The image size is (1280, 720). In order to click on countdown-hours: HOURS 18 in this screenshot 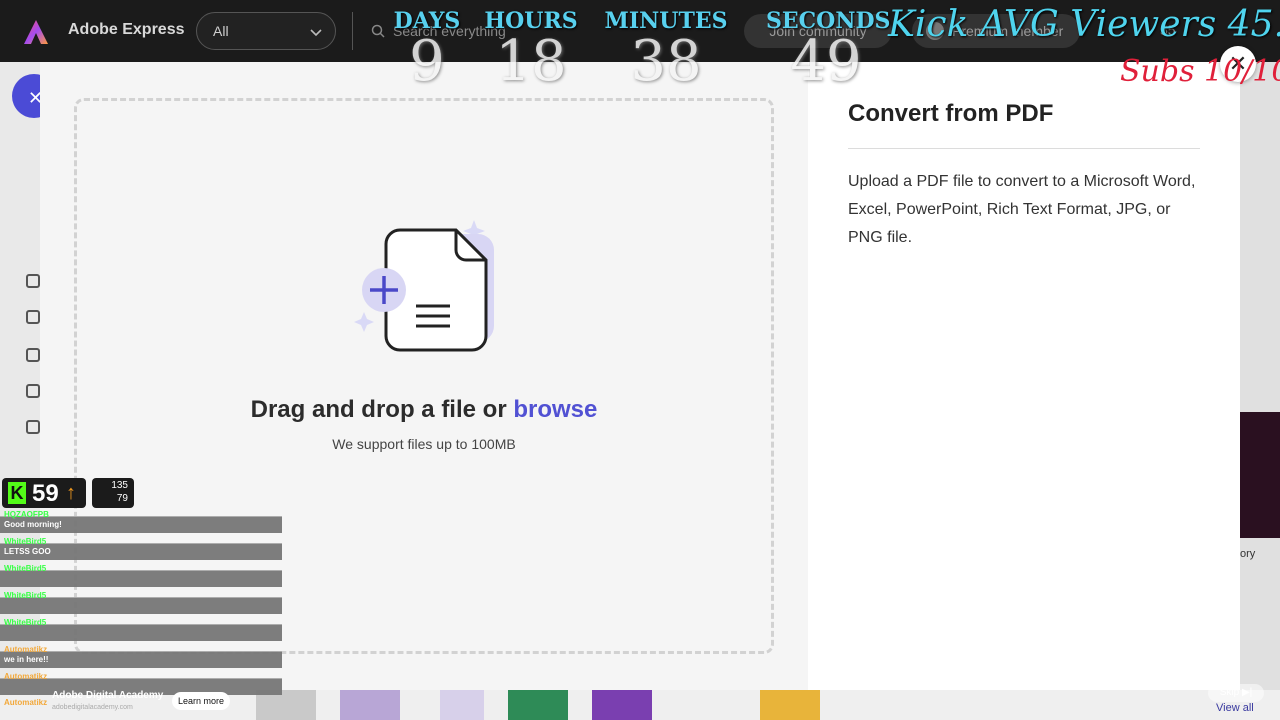, I will do `click(531, 49)`.